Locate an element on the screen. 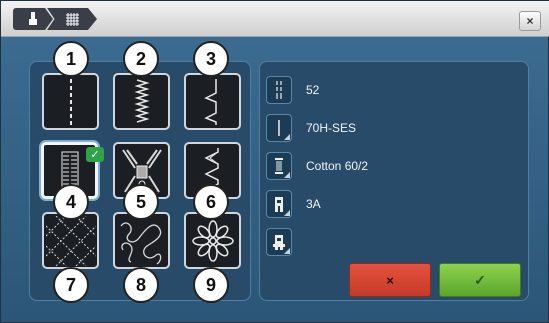 This screenshot has height=323, width=549. info-row-presser-foot: 3A is located at coordinates (293, 204).